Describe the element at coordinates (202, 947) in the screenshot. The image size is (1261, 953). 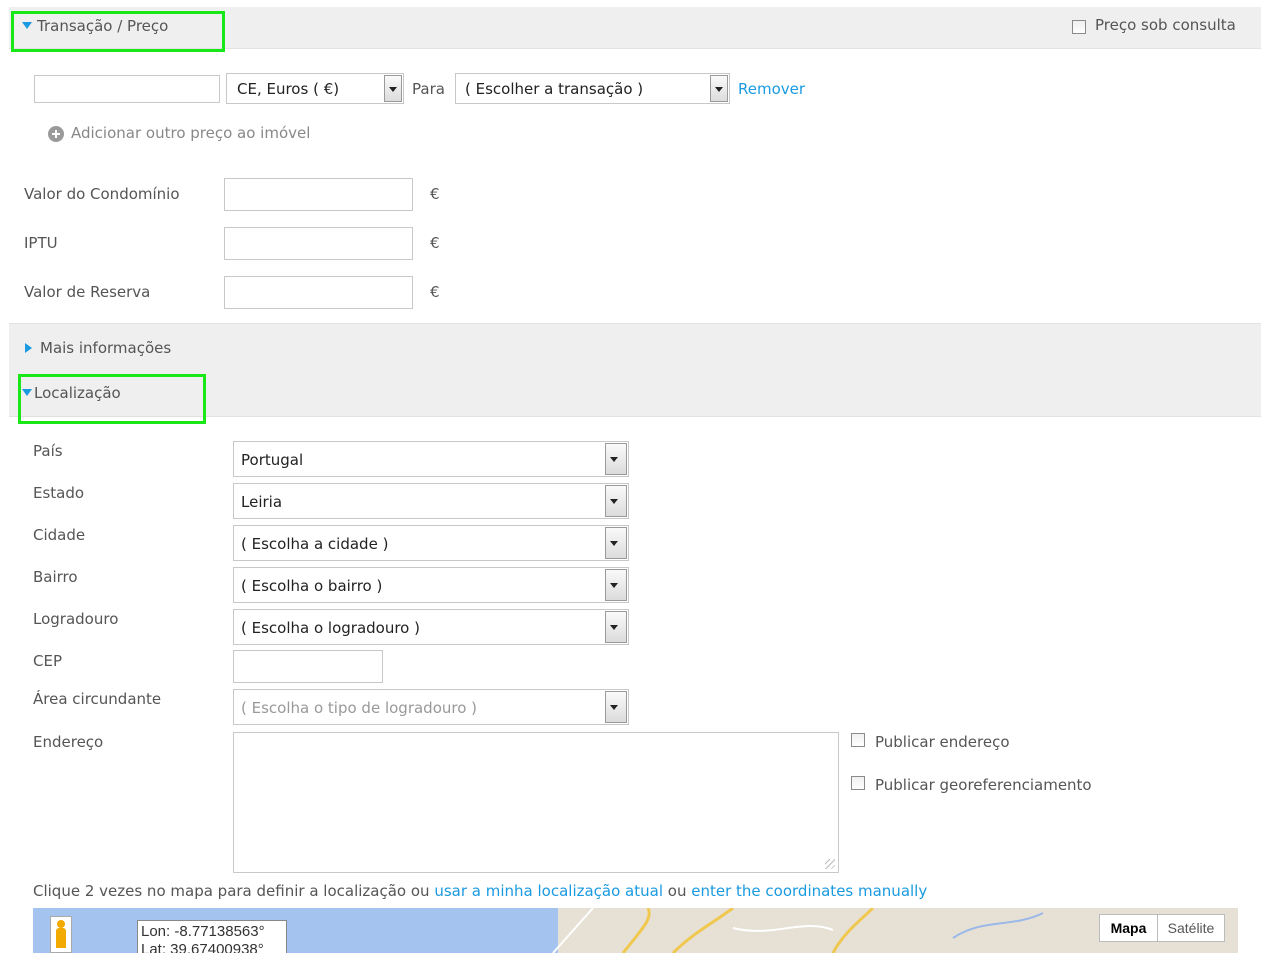
I see `latitude-text: Lat: 39.67400938°` at that location.